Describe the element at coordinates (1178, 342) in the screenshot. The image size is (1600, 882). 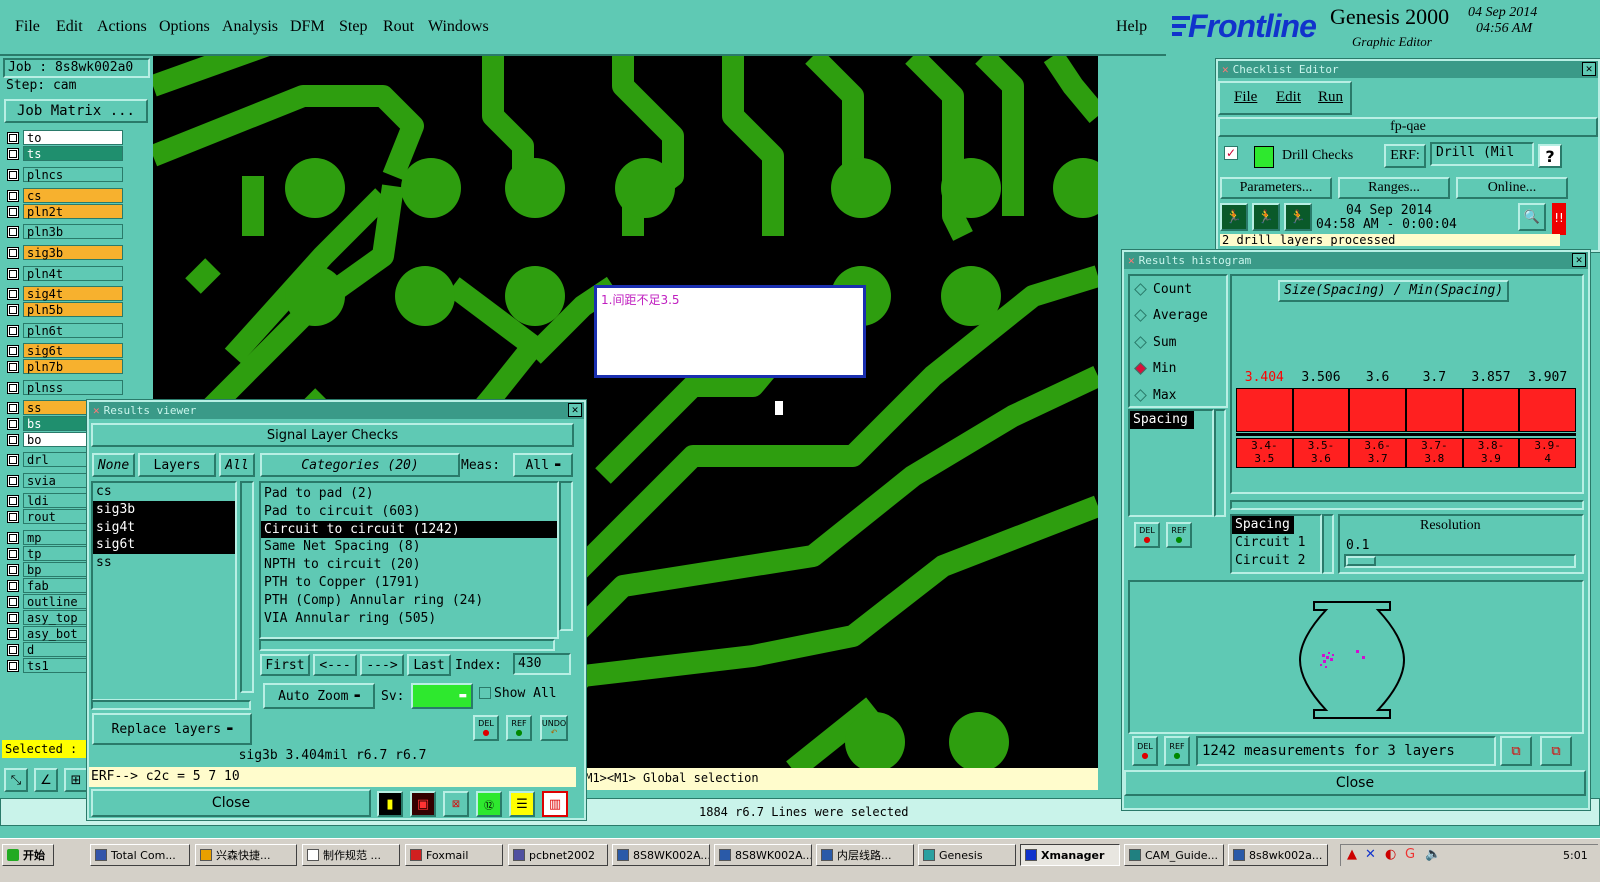
I see `mode-option-sum: Sum` at that location.